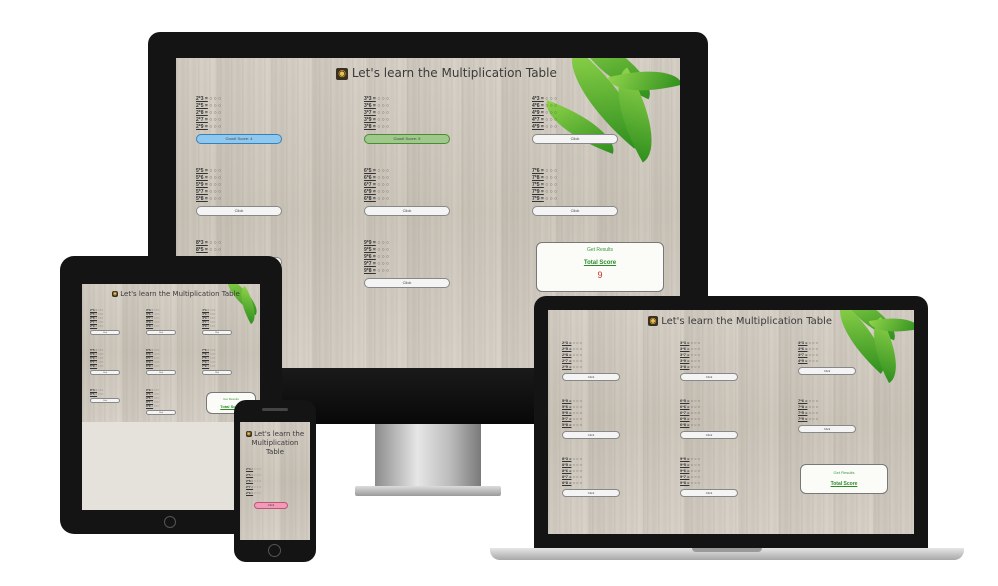 The height and width of the screenshot is (586, 998). Describe the element at coordinates (271, 505) in the screenshot. I see `phone-click-button: Click` at that location.